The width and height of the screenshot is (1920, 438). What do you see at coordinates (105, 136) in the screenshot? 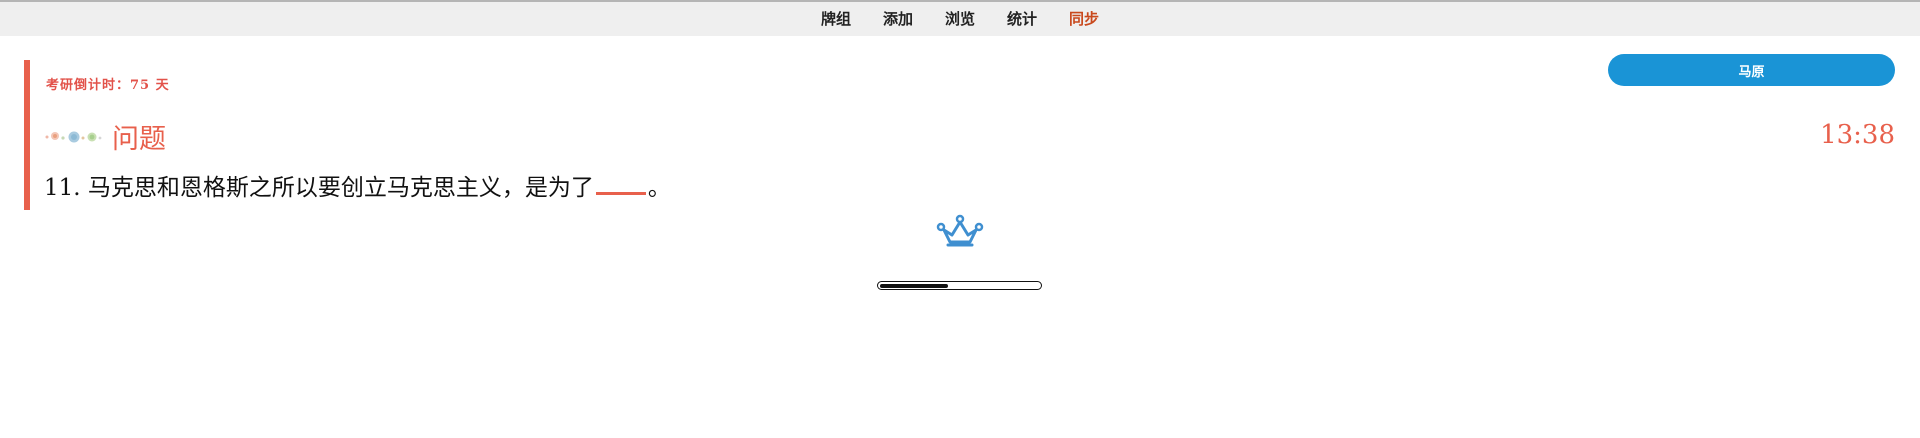
I see `question-header: 问题` at bounding box center [105, 136].